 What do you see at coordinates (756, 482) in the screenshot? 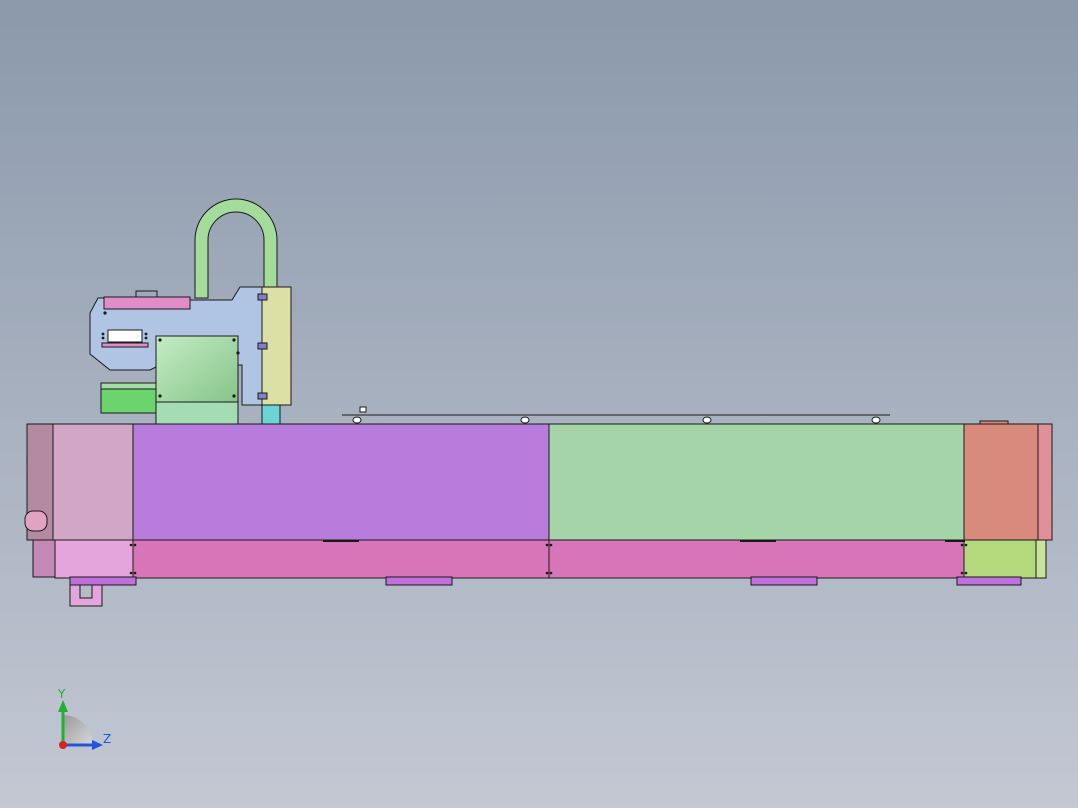
I see `bed-green-segment` at bounding box center [756, 482].